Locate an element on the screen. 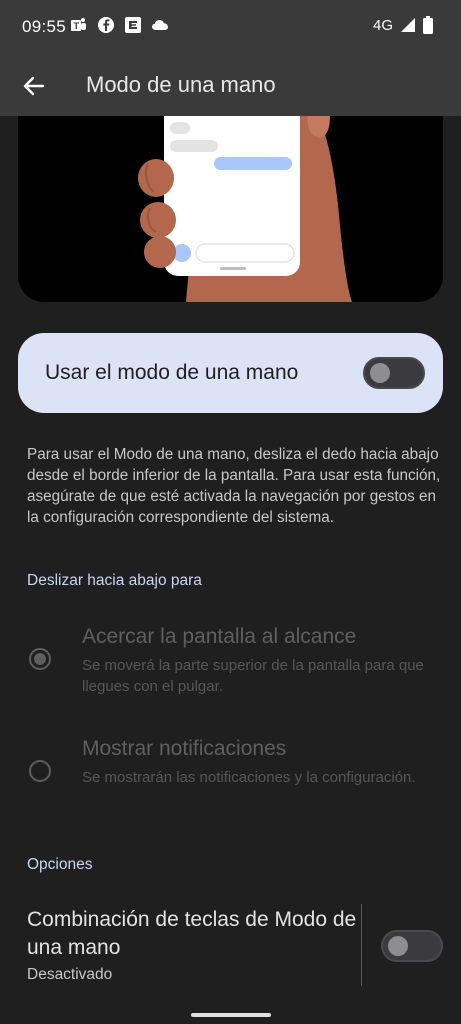  back-button is located at coordinates (34, 86).